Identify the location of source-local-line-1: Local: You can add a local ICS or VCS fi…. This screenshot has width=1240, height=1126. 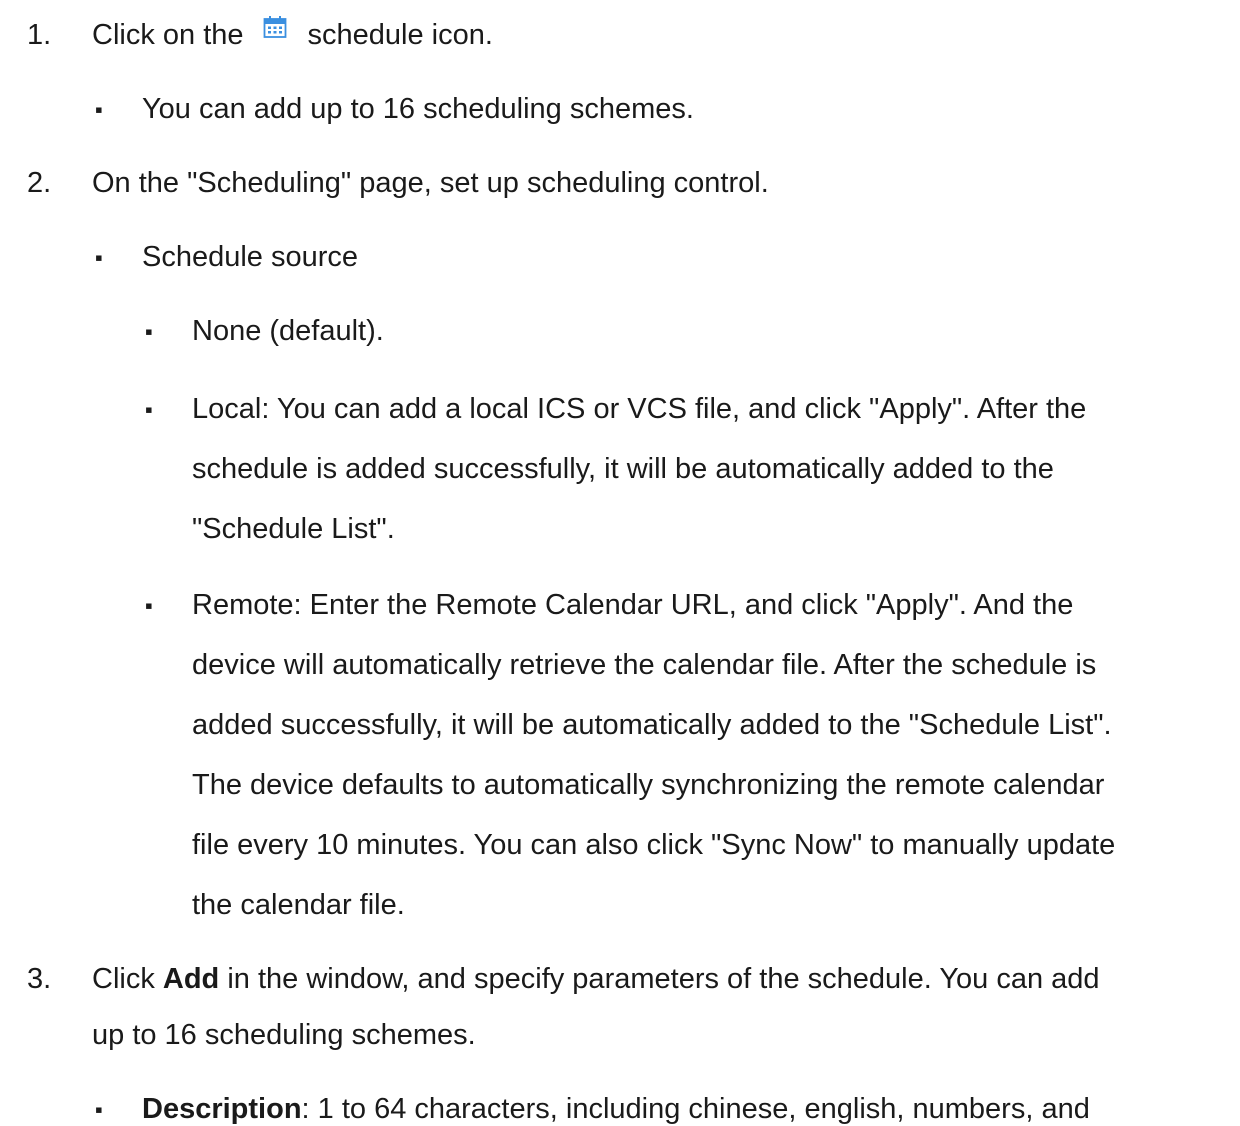
(639, 409).